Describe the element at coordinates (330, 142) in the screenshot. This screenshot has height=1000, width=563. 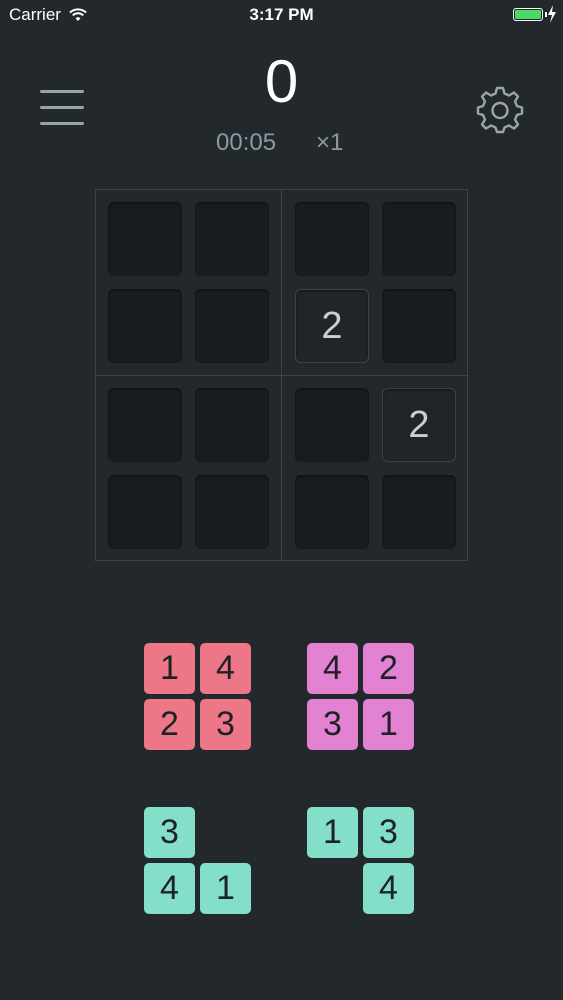
I see `multiplier: ×1` at that location.